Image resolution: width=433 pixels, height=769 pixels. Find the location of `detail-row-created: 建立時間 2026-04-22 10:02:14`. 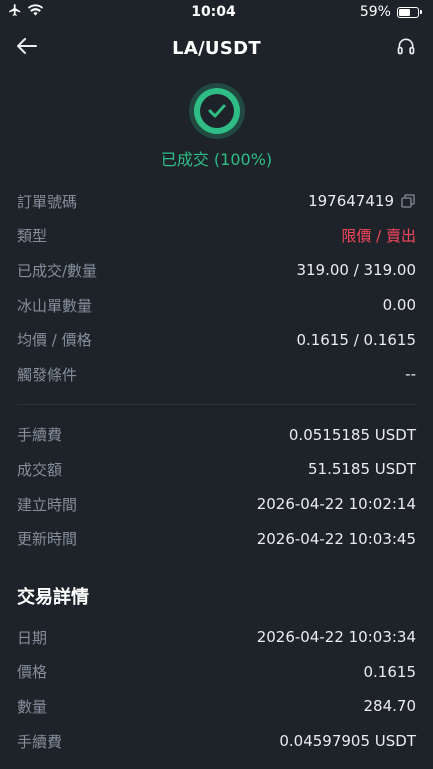

detail-row-created: 建立時間 2026-04-22 10:02:14 is located at coordinates (216, 504).